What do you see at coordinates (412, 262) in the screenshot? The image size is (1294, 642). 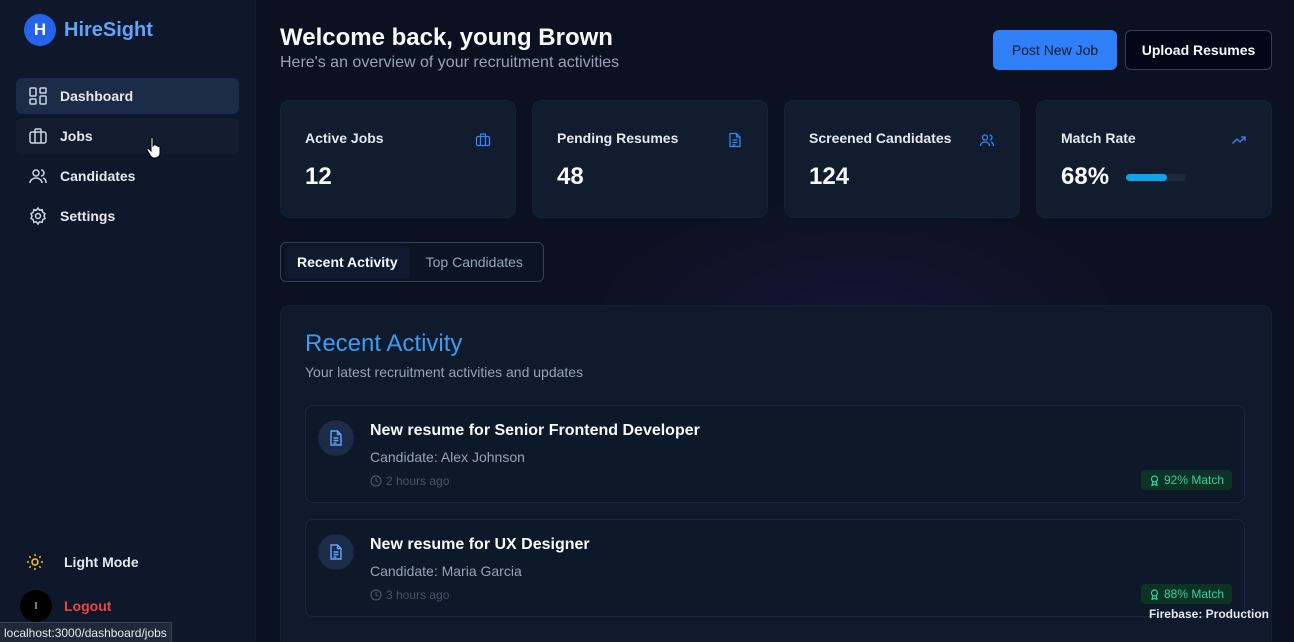 I see `activity-tabs: Recent Activity Top Candidates` at bounding box center [412, 262].